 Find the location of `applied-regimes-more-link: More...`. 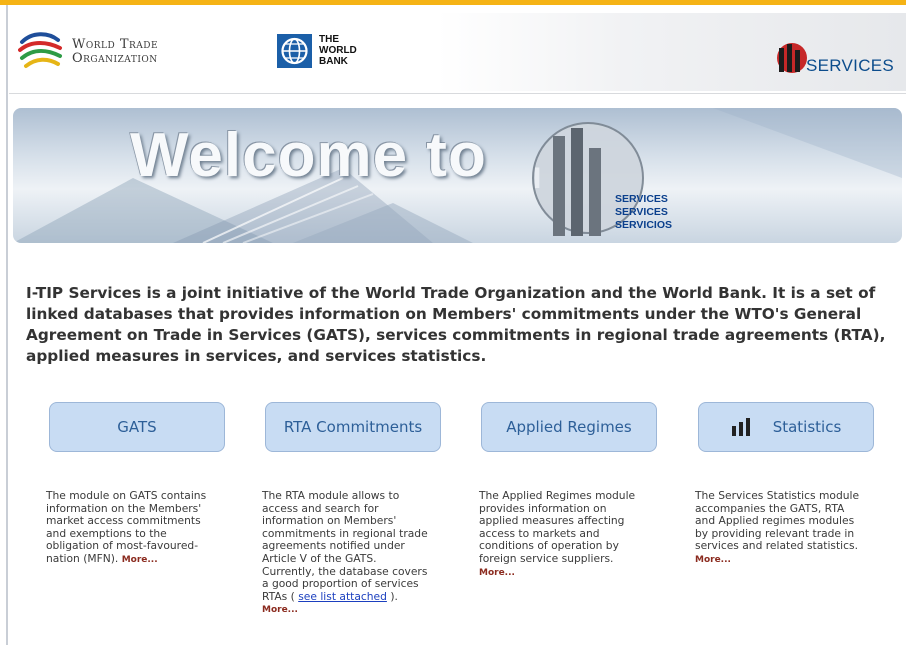

applied-regimes-more-link: More... is located at coordinates (497, 573).